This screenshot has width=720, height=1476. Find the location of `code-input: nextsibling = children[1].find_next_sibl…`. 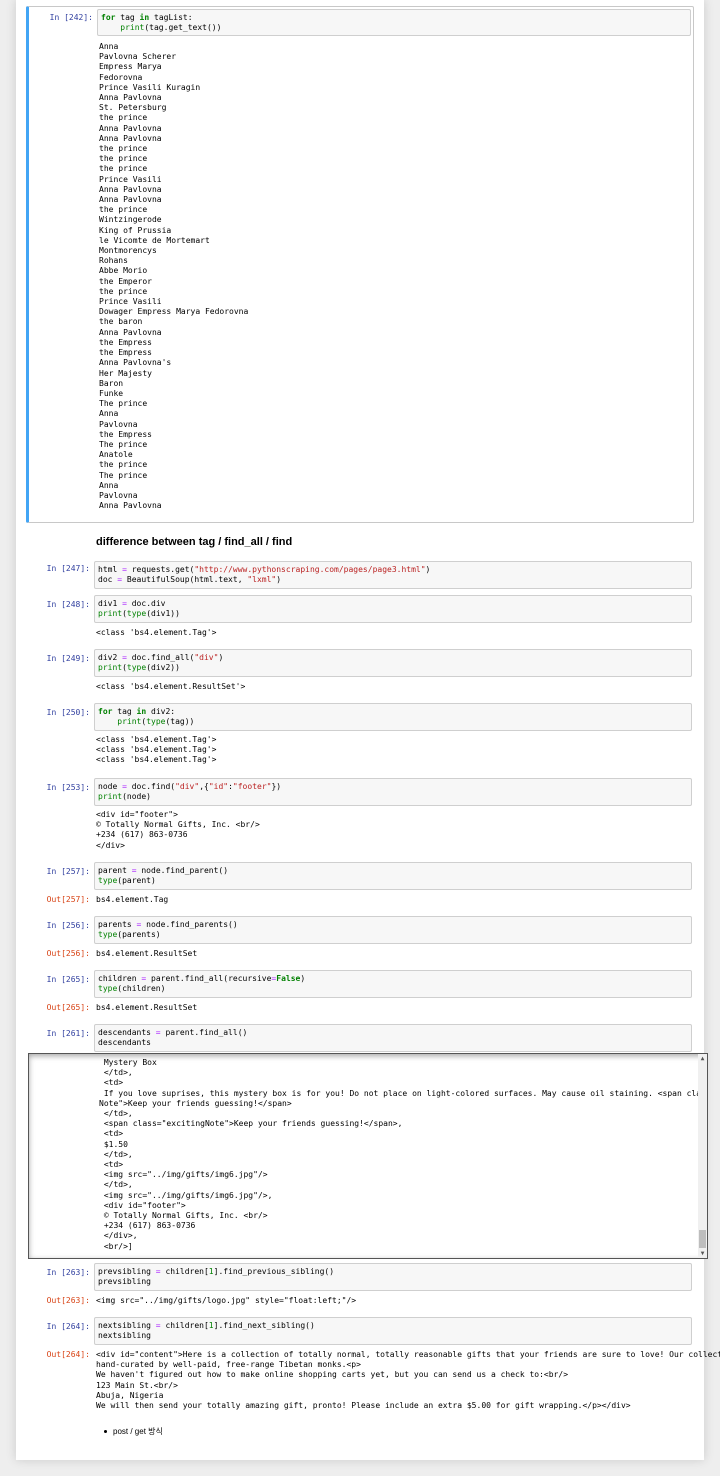

code-input: nextsibling = children[1].find_next_sibl… is located at coordinates (393, 1331).